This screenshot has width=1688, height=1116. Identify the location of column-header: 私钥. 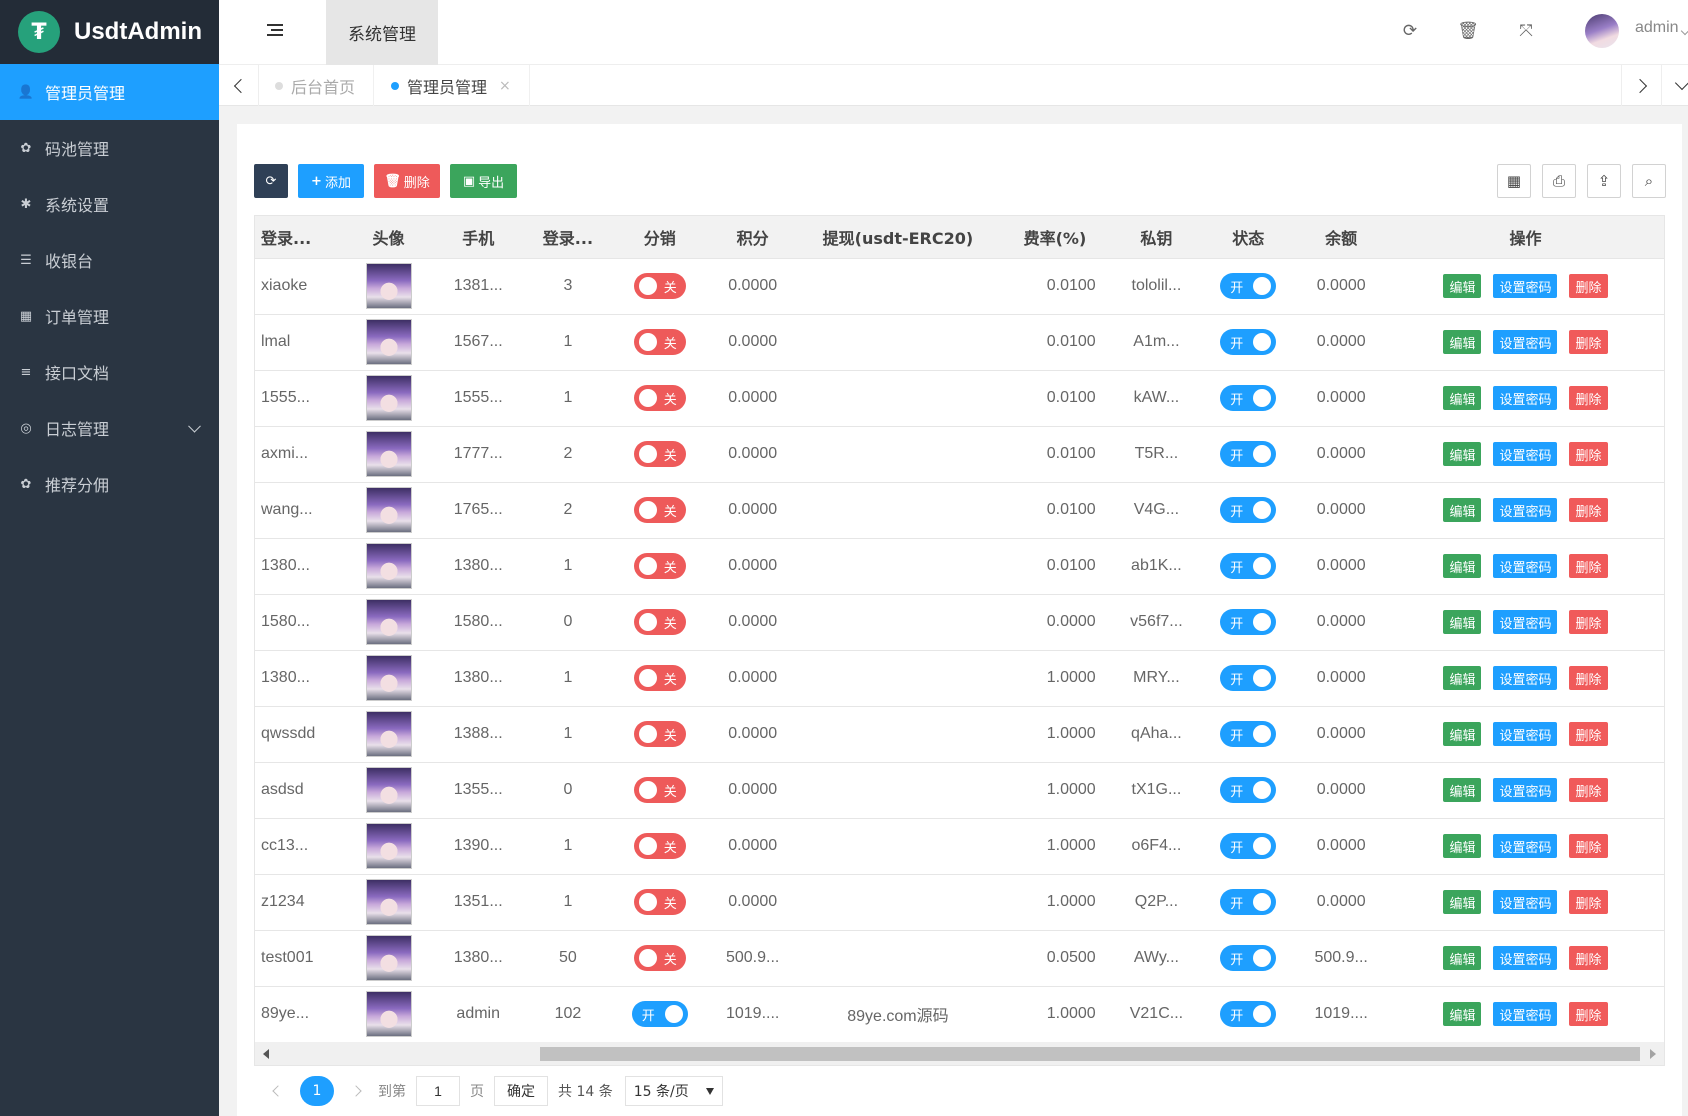
(1156, 237).